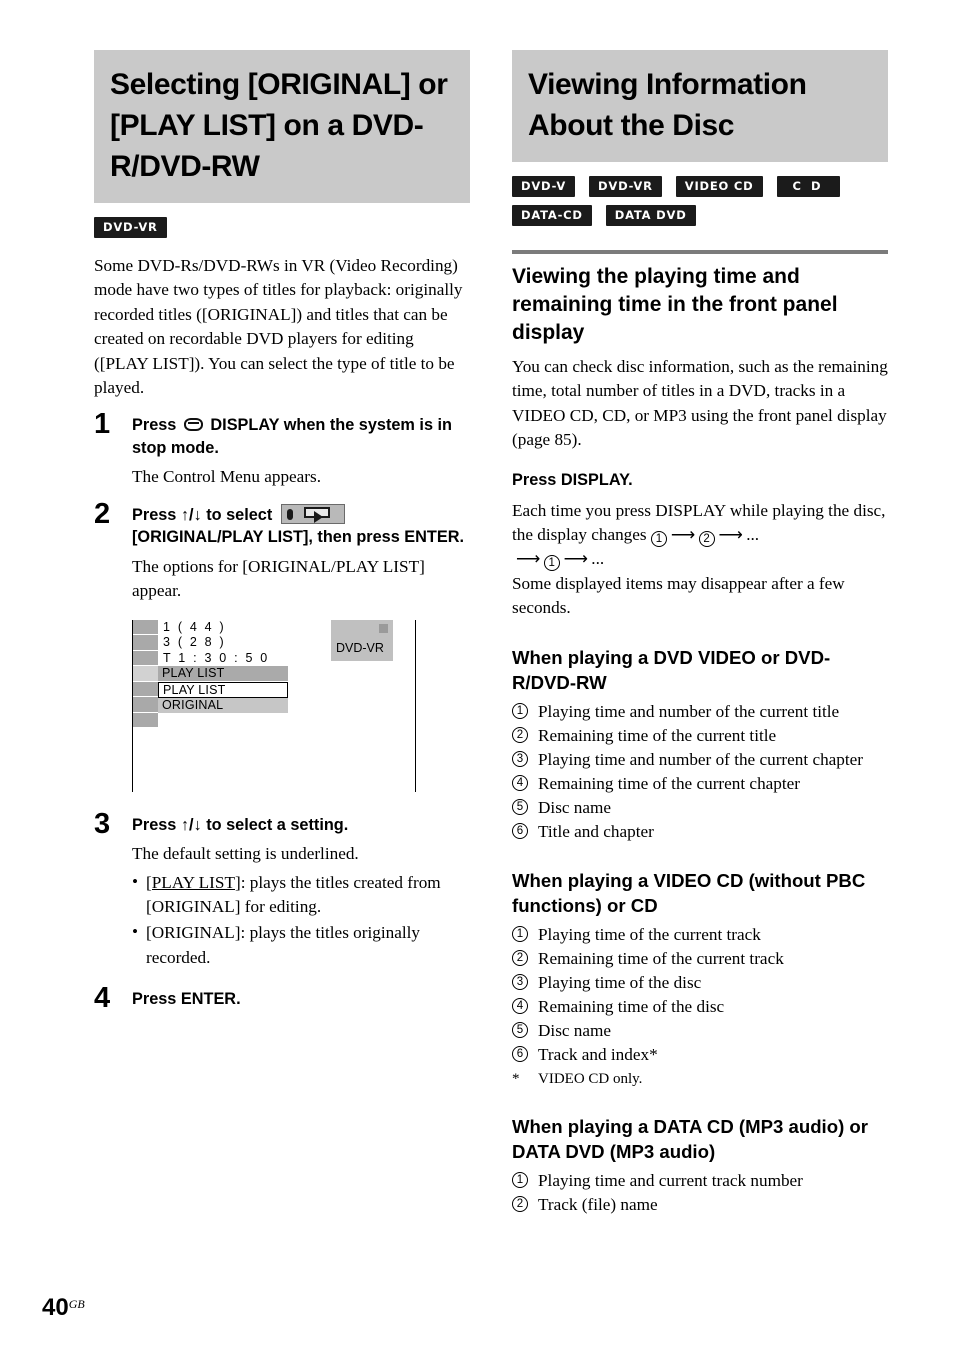 The width and height of the screenshot is (954, 1352). What do you see at coordinates (284, 227) in the screenshot?
I see `left-disc-badge-list: DVD-VR` at bounding box center [284, 227].